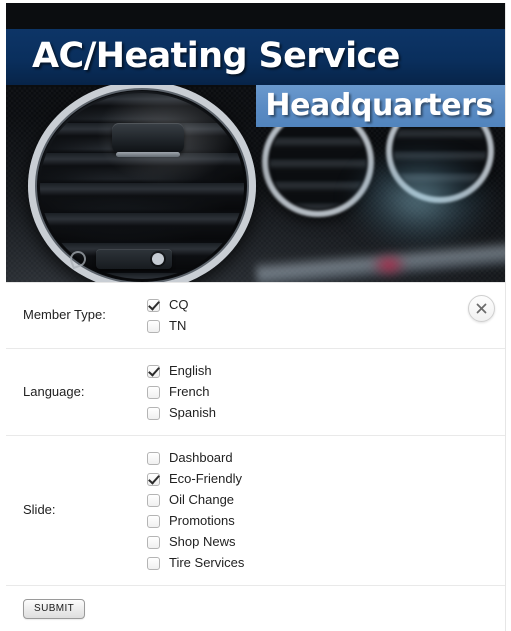  Describe the element at coordinates (326, 413) in the screenshot. I see `checkbox-option: Spanish` at that location.